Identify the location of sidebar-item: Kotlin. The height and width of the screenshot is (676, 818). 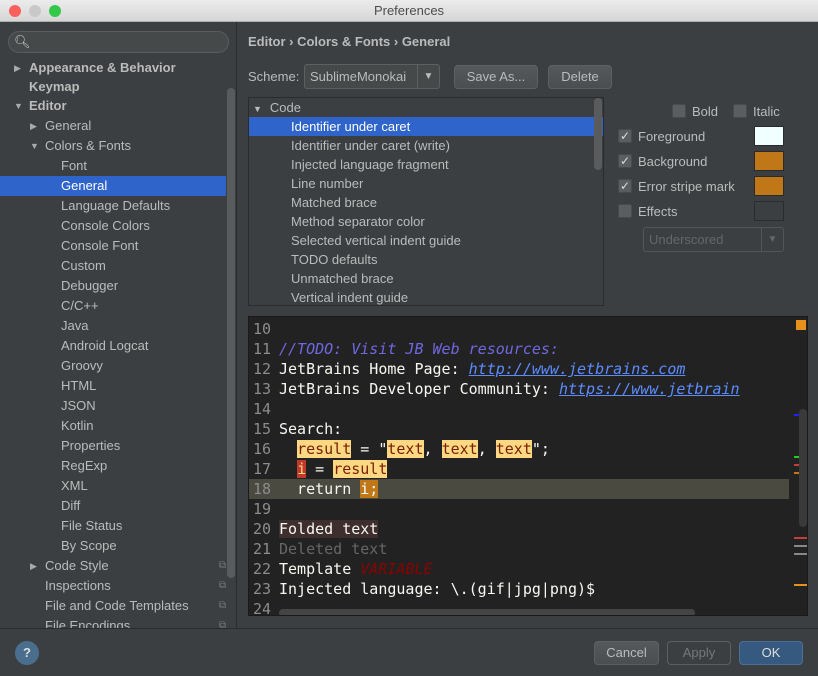
(113, 426).